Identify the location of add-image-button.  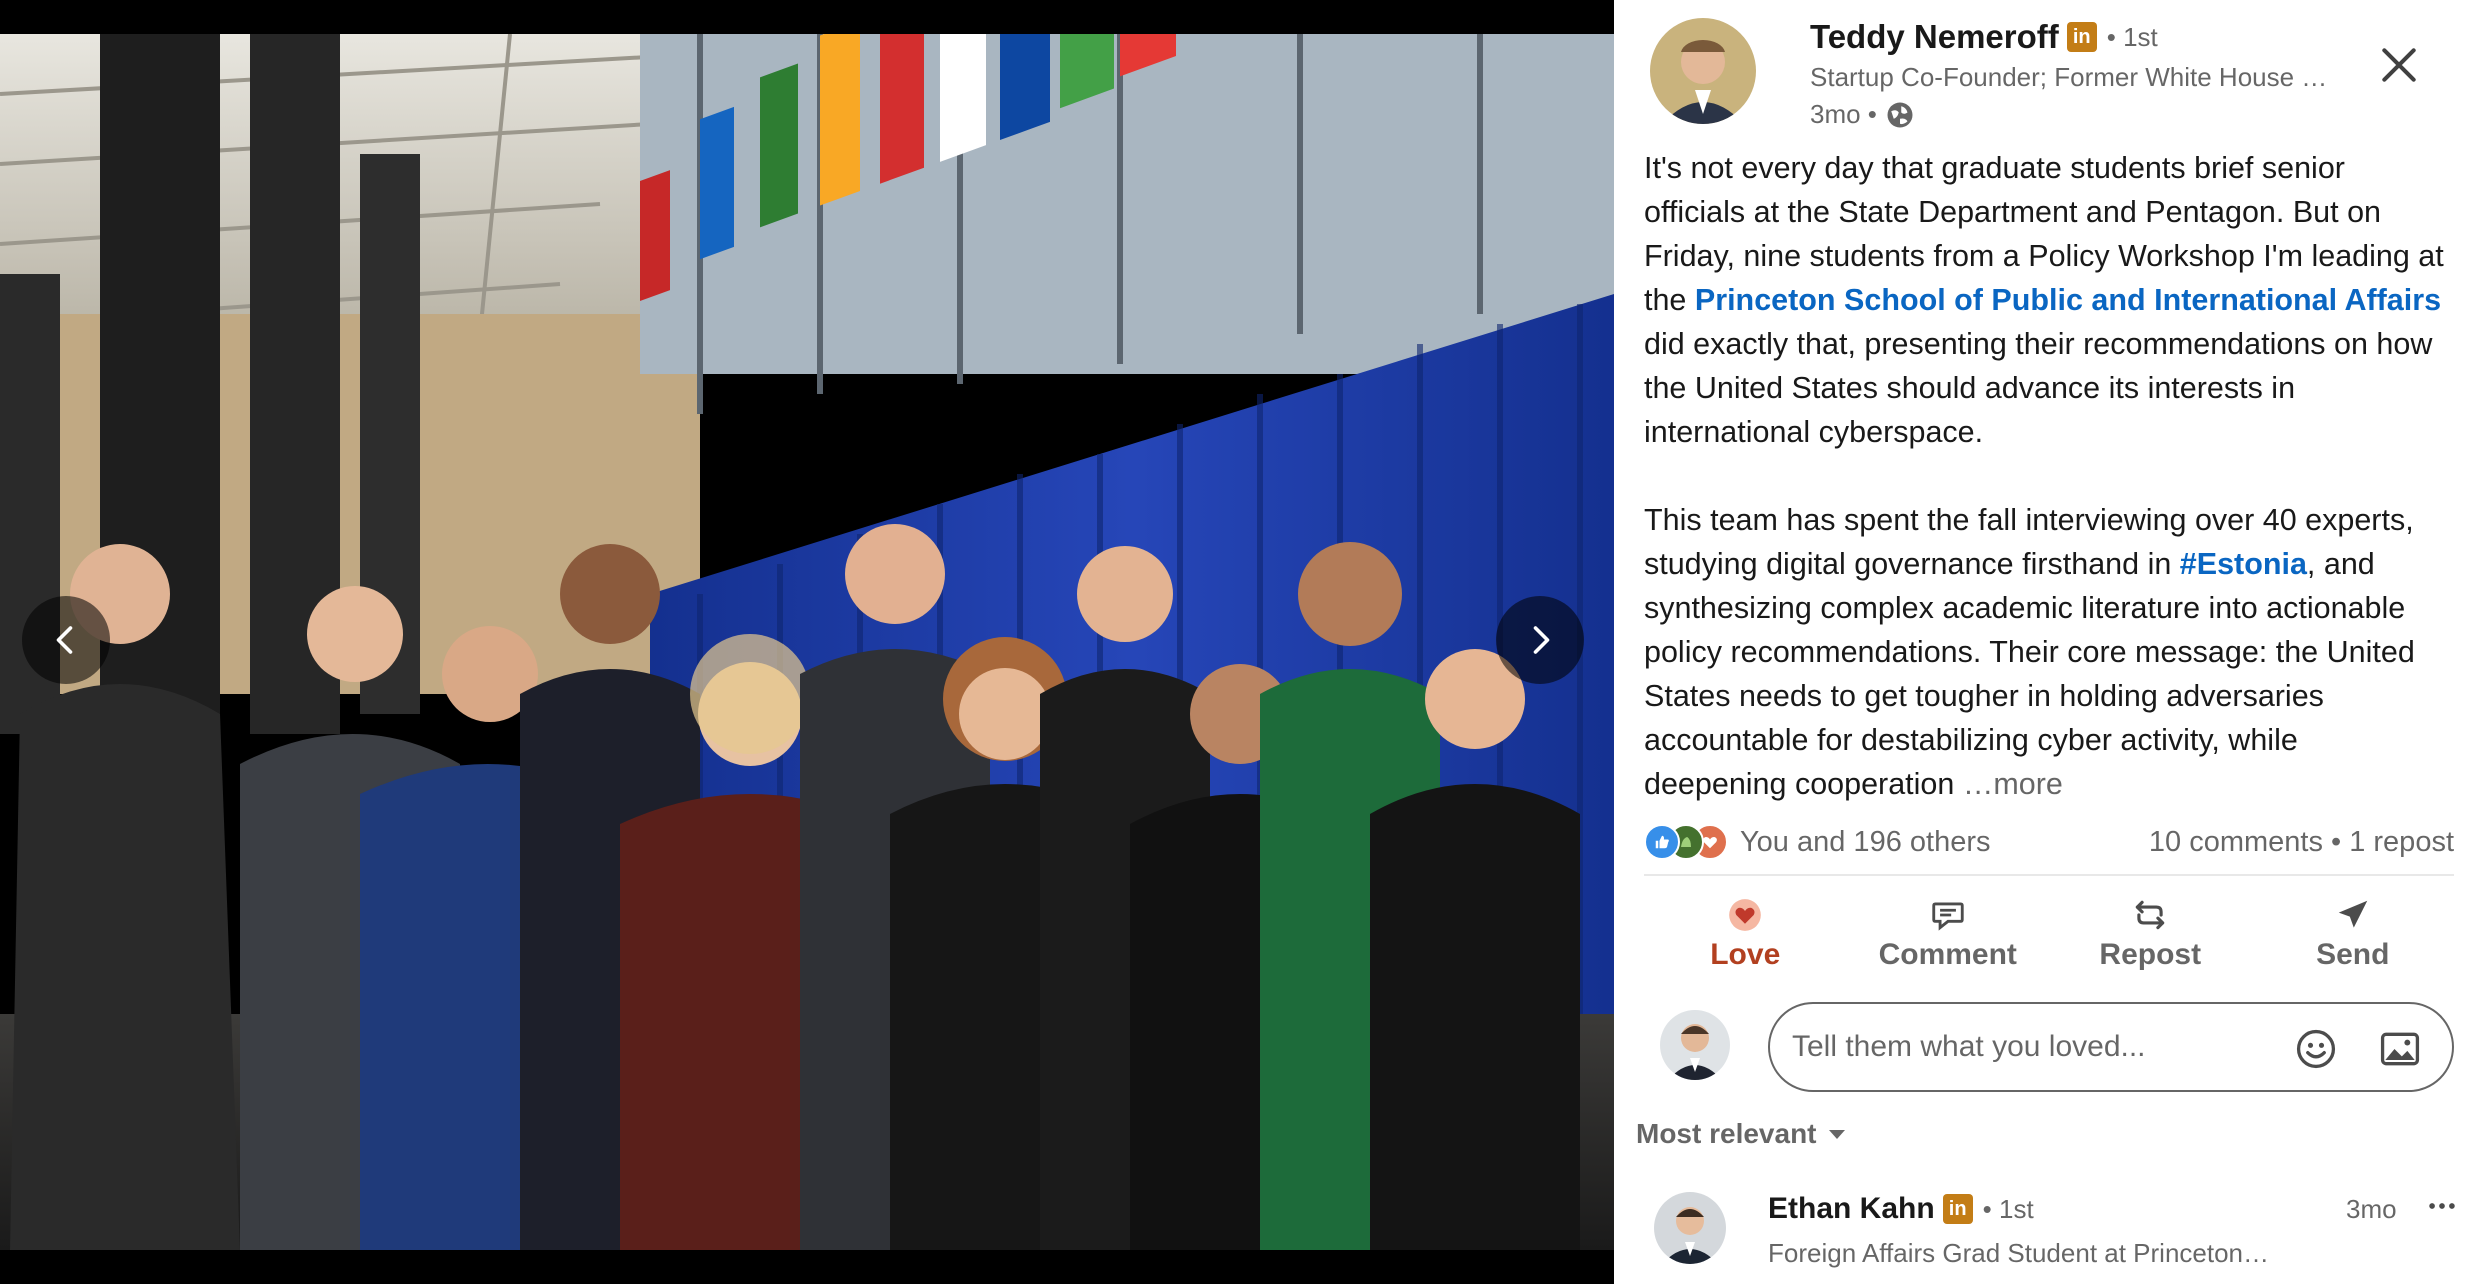
(2400, 1049).